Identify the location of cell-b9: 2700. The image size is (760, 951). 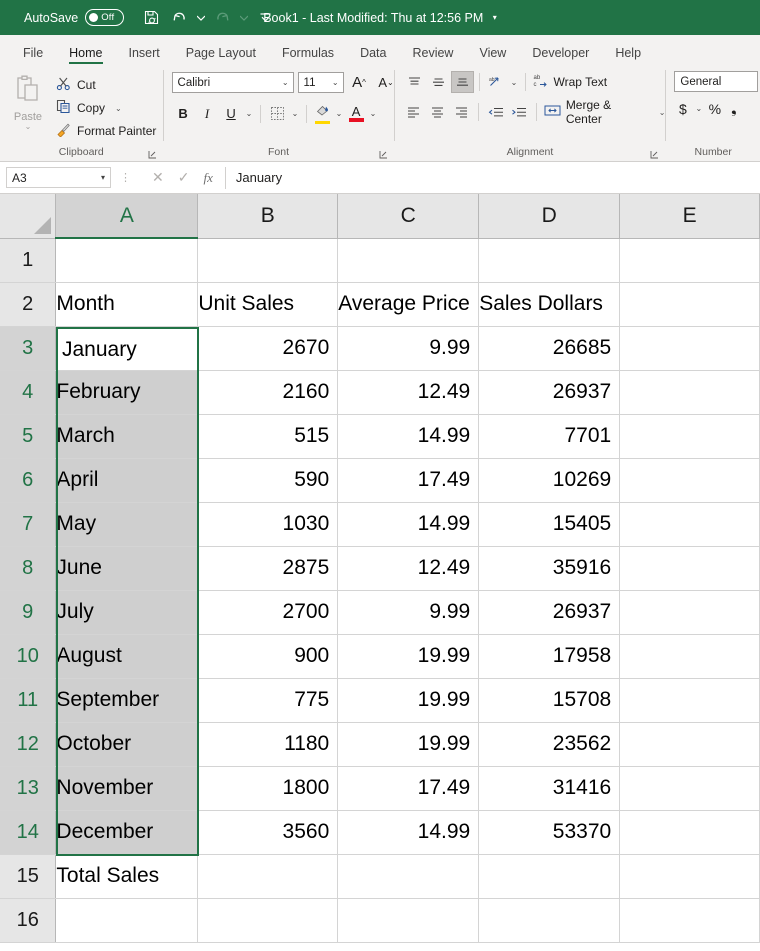
(268, 612).